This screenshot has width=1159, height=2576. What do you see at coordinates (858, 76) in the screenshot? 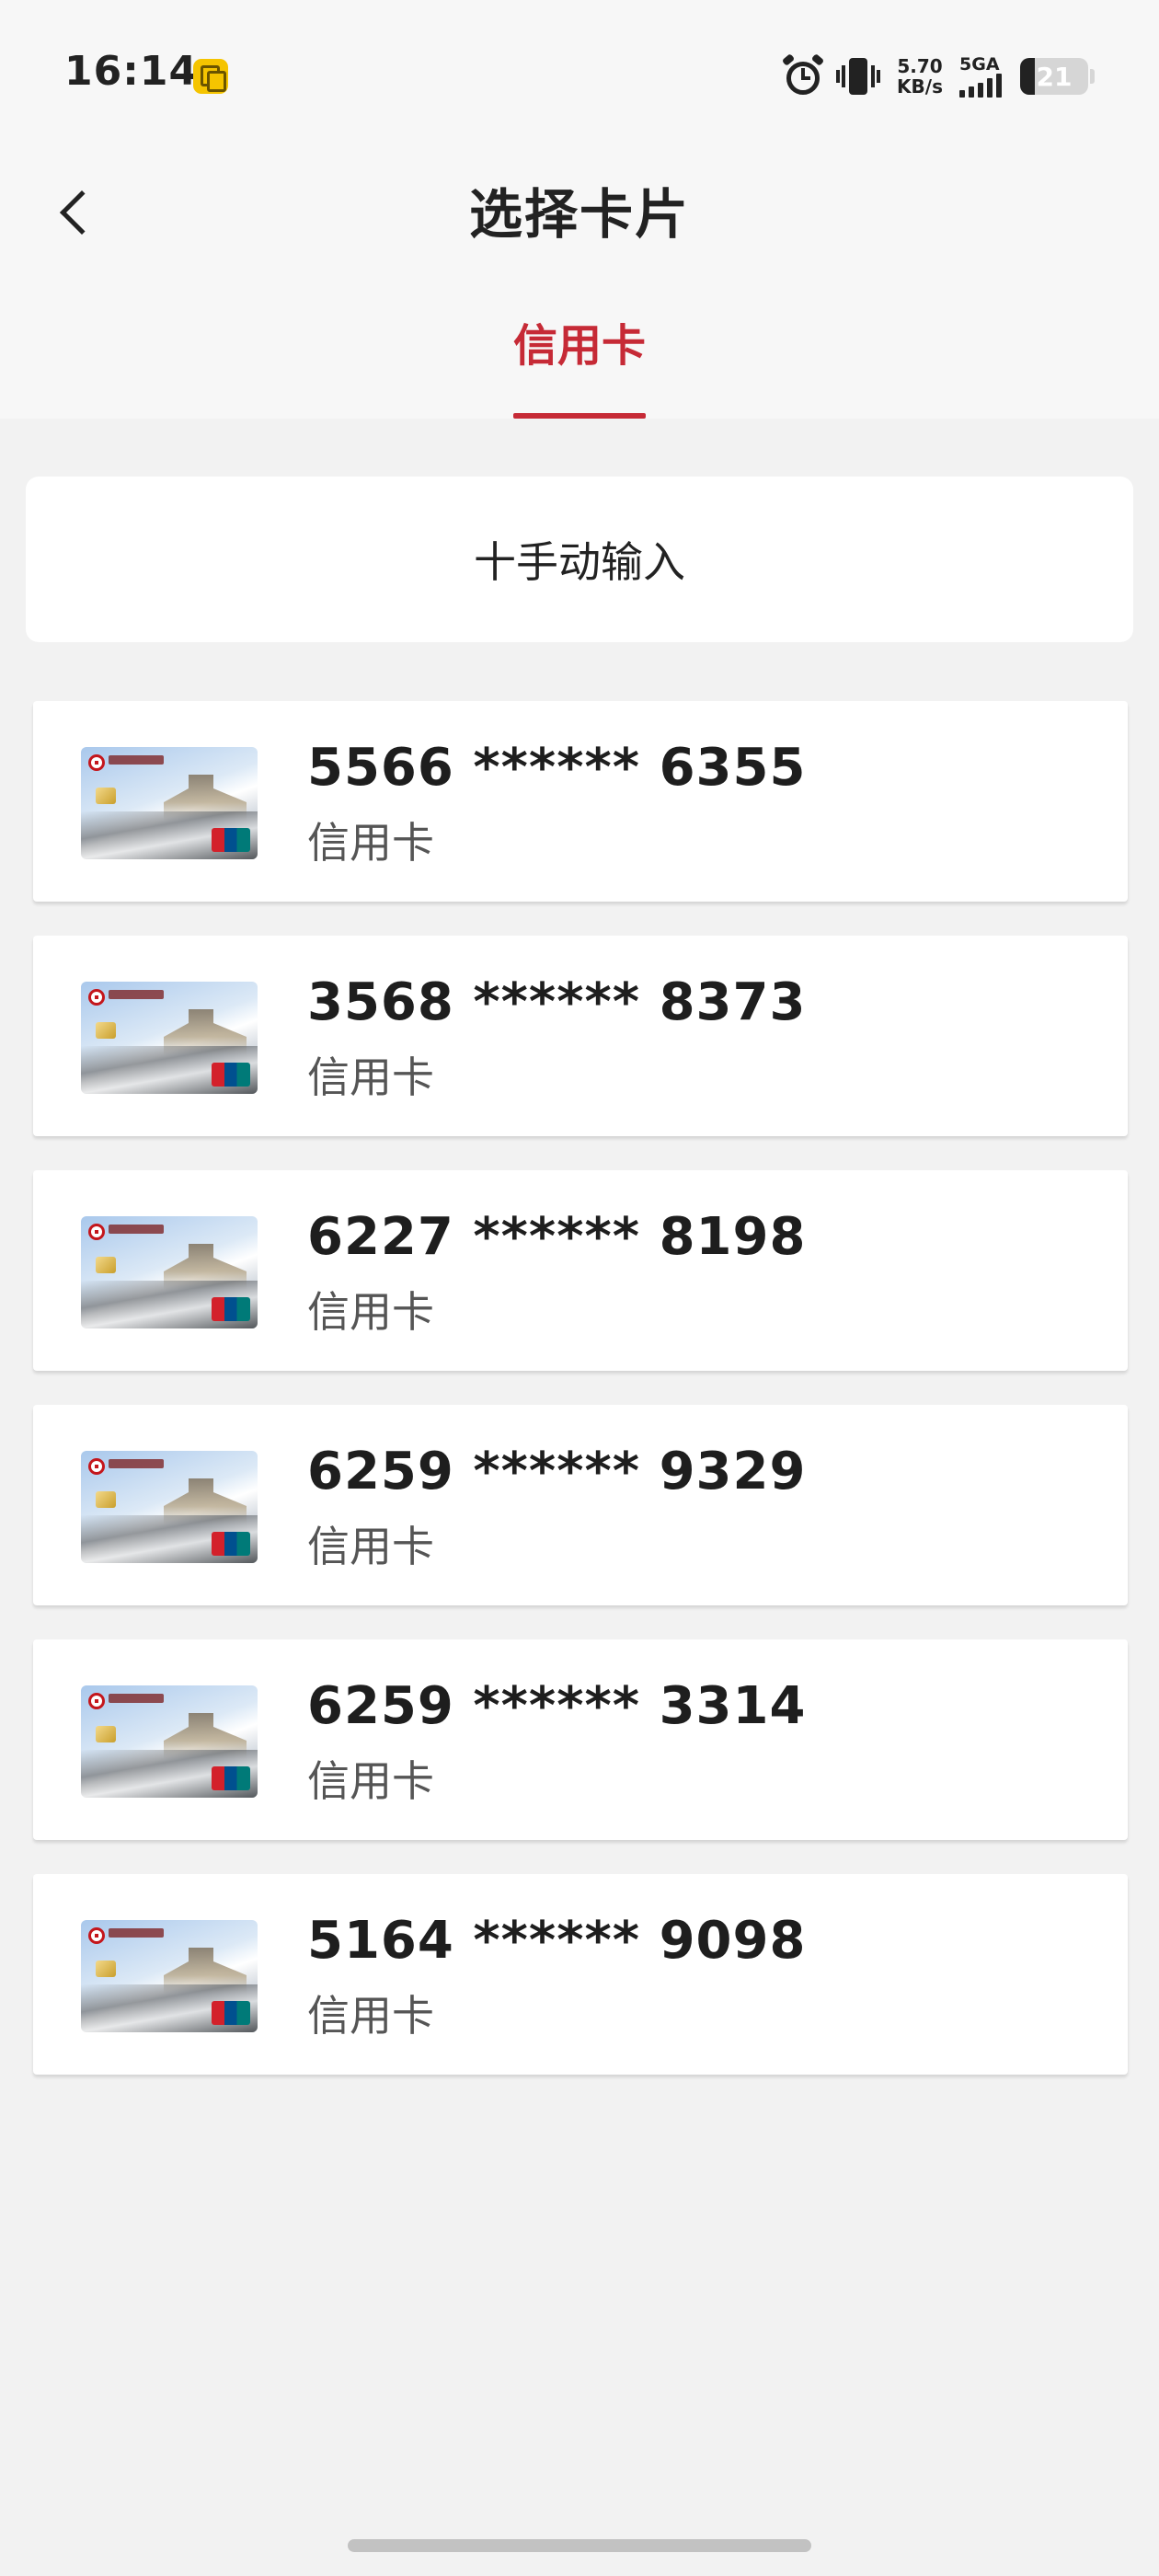
I see `vibrate-icon` at bounding box center [858, 76].